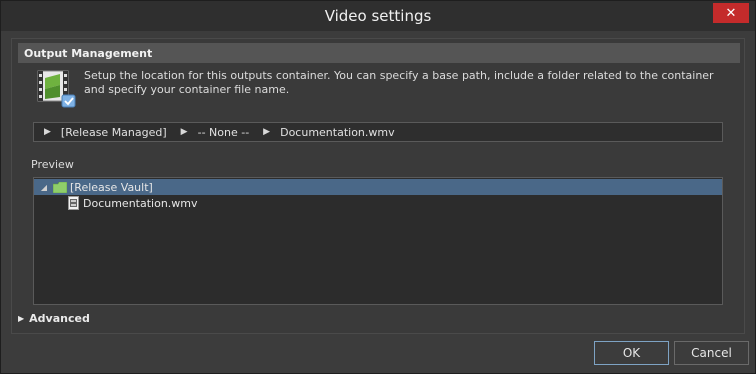 The image size is (756, 374). I want to click on close-icon: ✕, so click(731, 13).